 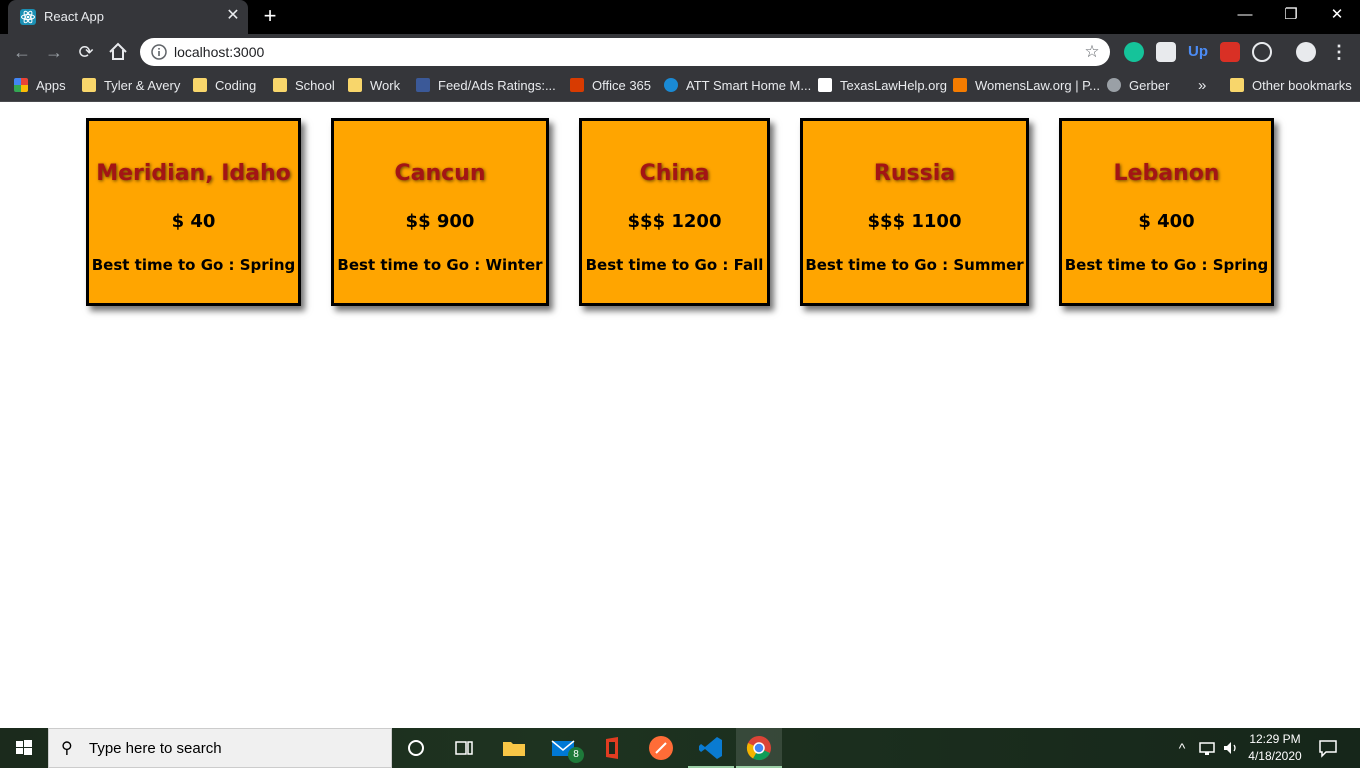 What do you see at coordinates (625, 52) in the screenshot?
I see `address-bar: localhost:3000 ☆` at bounding box center [625, 52].